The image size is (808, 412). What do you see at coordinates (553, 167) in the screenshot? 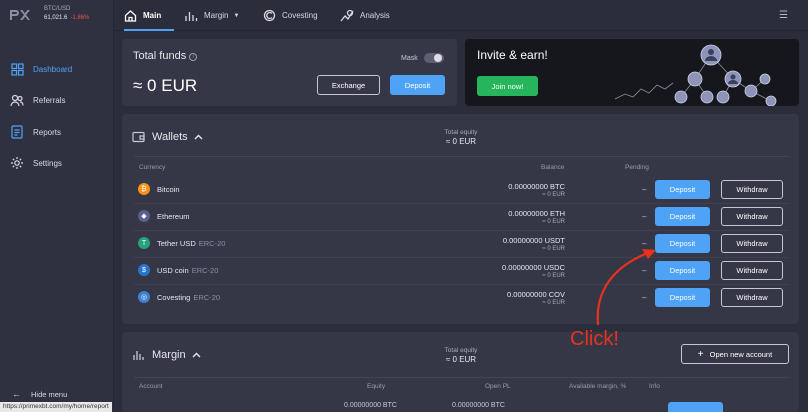
I see `column-header-balance: Balance` at bounding box center [553, 167].